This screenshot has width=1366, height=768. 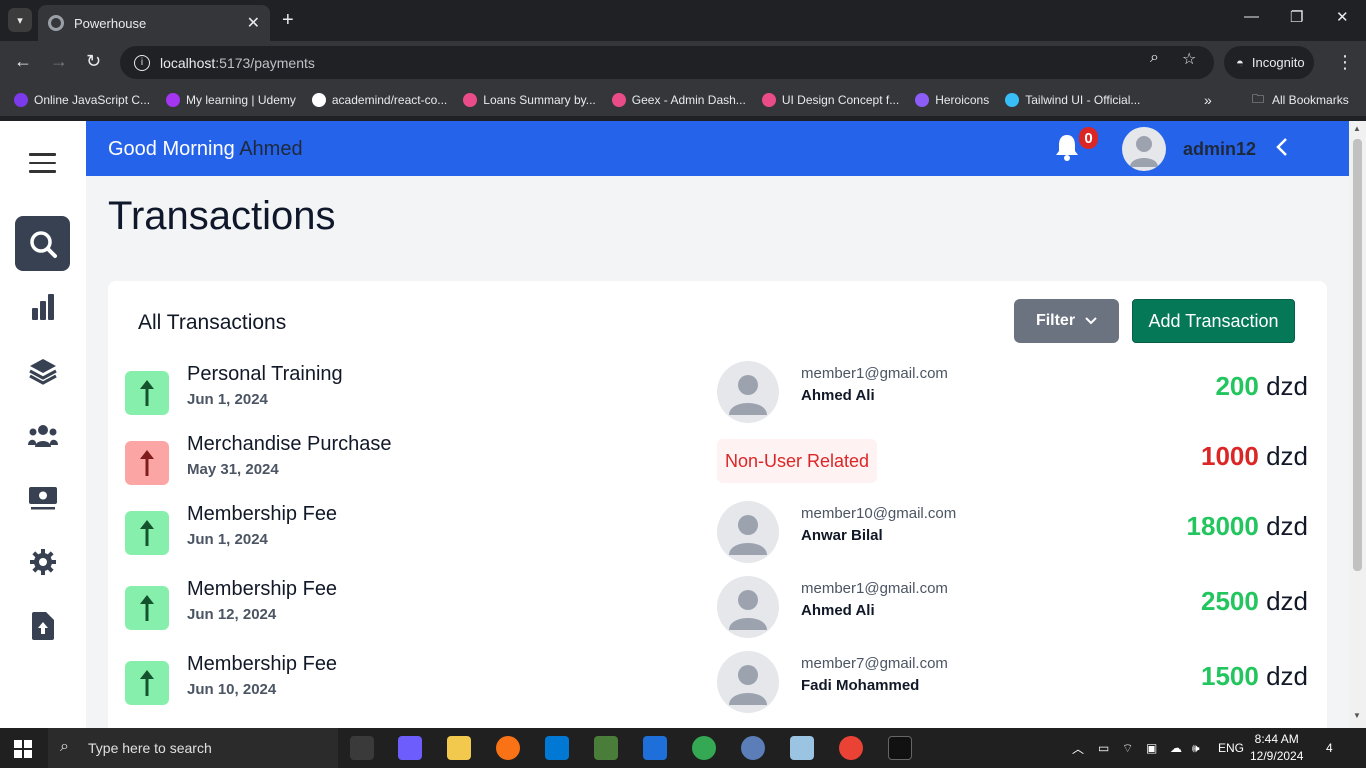 I want to click on notification-center-icon: 4, so click(x=1329, y=748).